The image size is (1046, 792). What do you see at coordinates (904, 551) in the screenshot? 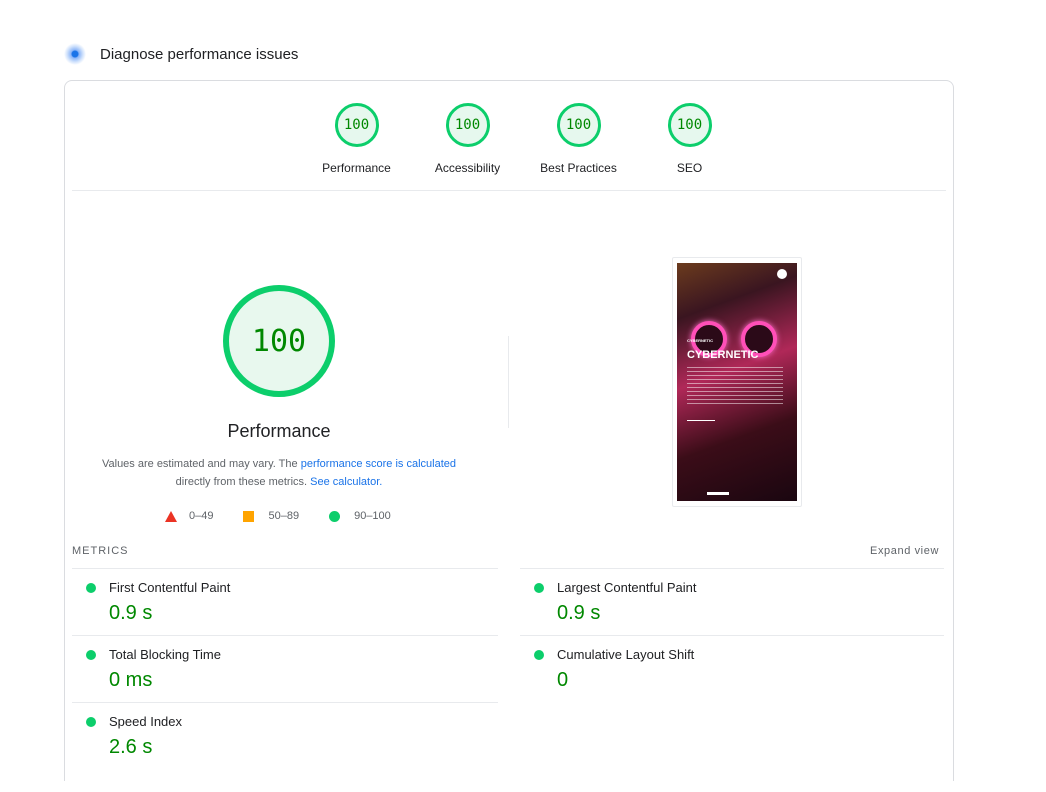
I see `expand-view-toggle: Expand view` at bounding box center [904, 551].